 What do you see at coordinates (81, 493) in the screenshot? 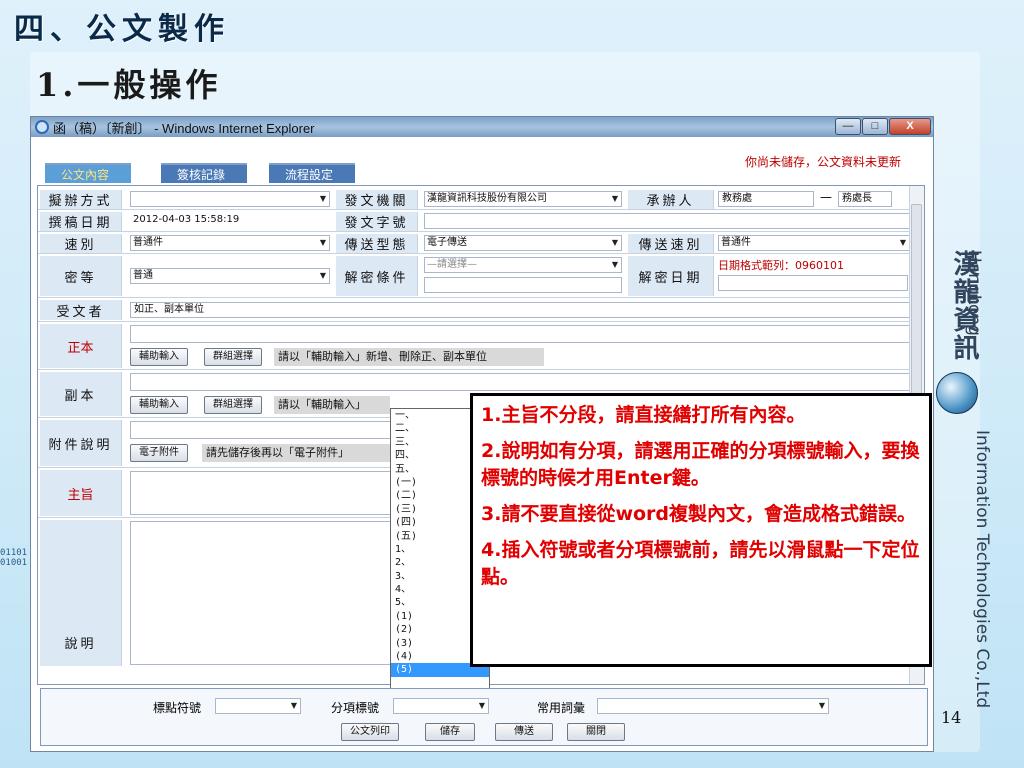
I see `subject-label: 主旨` at bounding box center [81, 493].